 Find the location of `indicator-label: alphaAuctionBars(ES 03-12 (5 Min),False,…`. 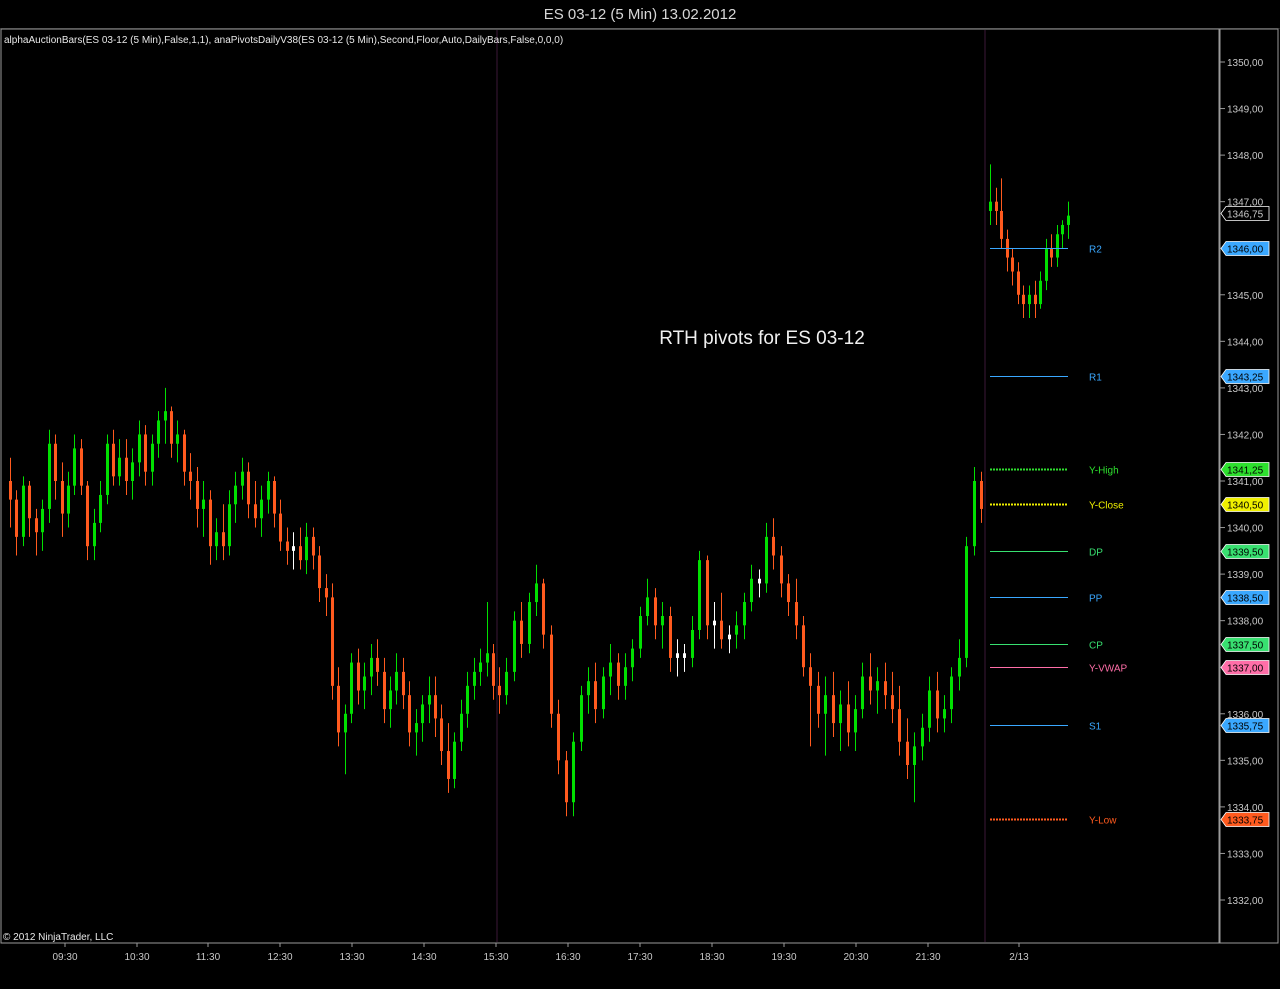

indicator-label: alphaAuctionBars(ES 03-12 (5 Min),False,… is located at coordinates (283, 40).